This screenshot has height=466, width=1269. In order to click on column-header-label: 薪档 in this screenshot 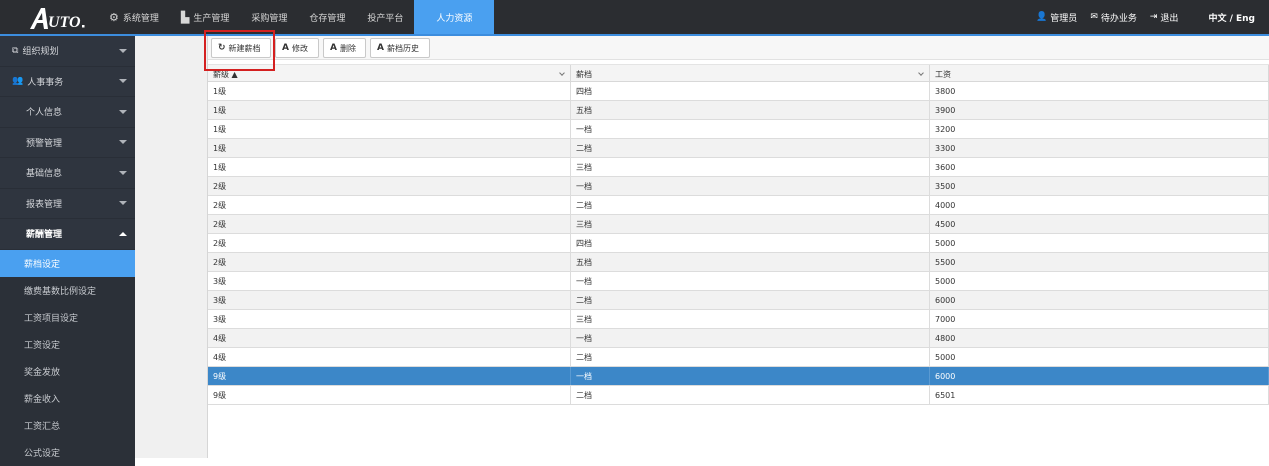, I will do `click(584, 74)`.